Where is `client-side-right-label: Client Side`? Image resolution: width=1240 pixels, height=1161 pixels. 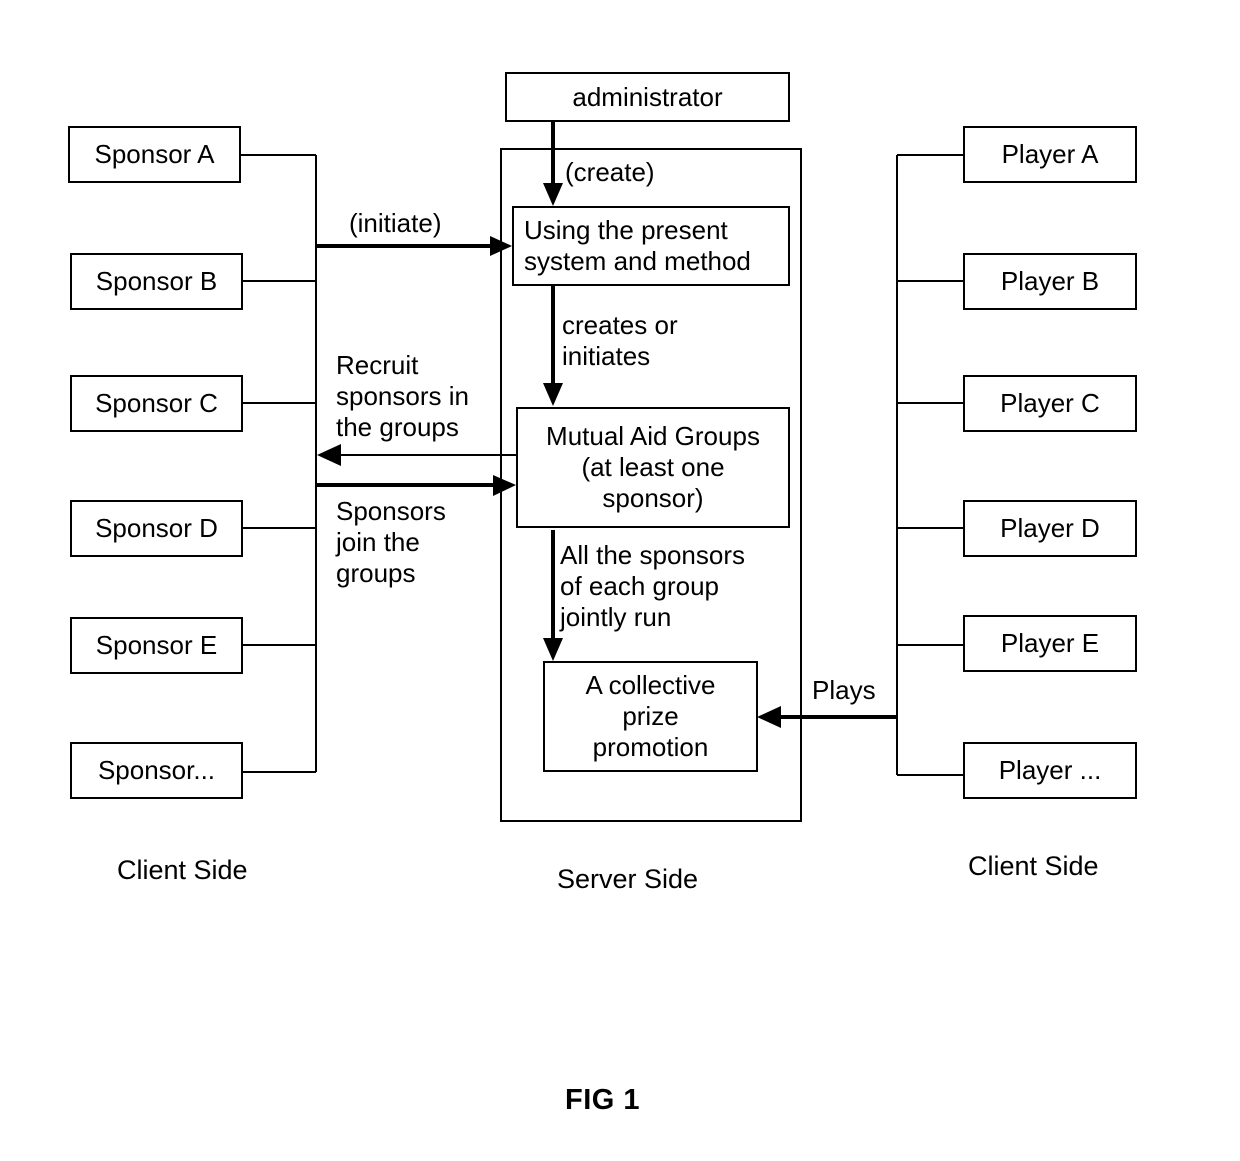
client-side-right-label: Client Side is located at coordinates (1033, 866).